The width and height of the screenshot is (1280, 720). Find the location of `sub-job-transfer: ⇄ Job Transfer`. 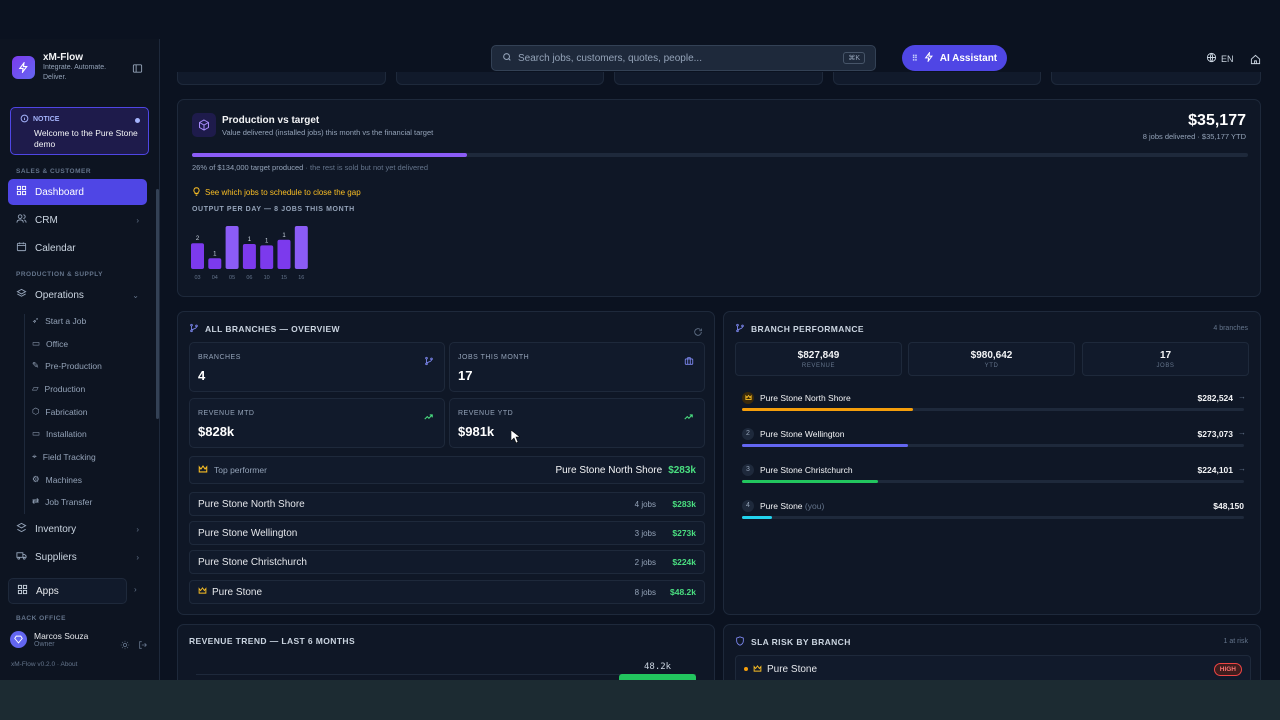

sub-job-transfer: ⇄ Job Transfer is located at coordinates (62, 501).